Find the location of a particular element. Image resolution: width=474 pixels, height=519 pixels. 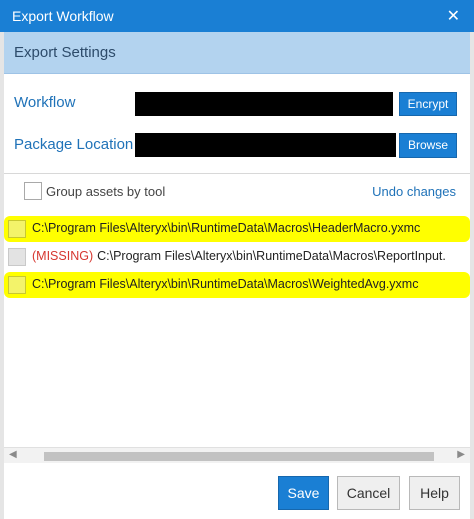

save-button: Save is located at coordinates (303, 493).